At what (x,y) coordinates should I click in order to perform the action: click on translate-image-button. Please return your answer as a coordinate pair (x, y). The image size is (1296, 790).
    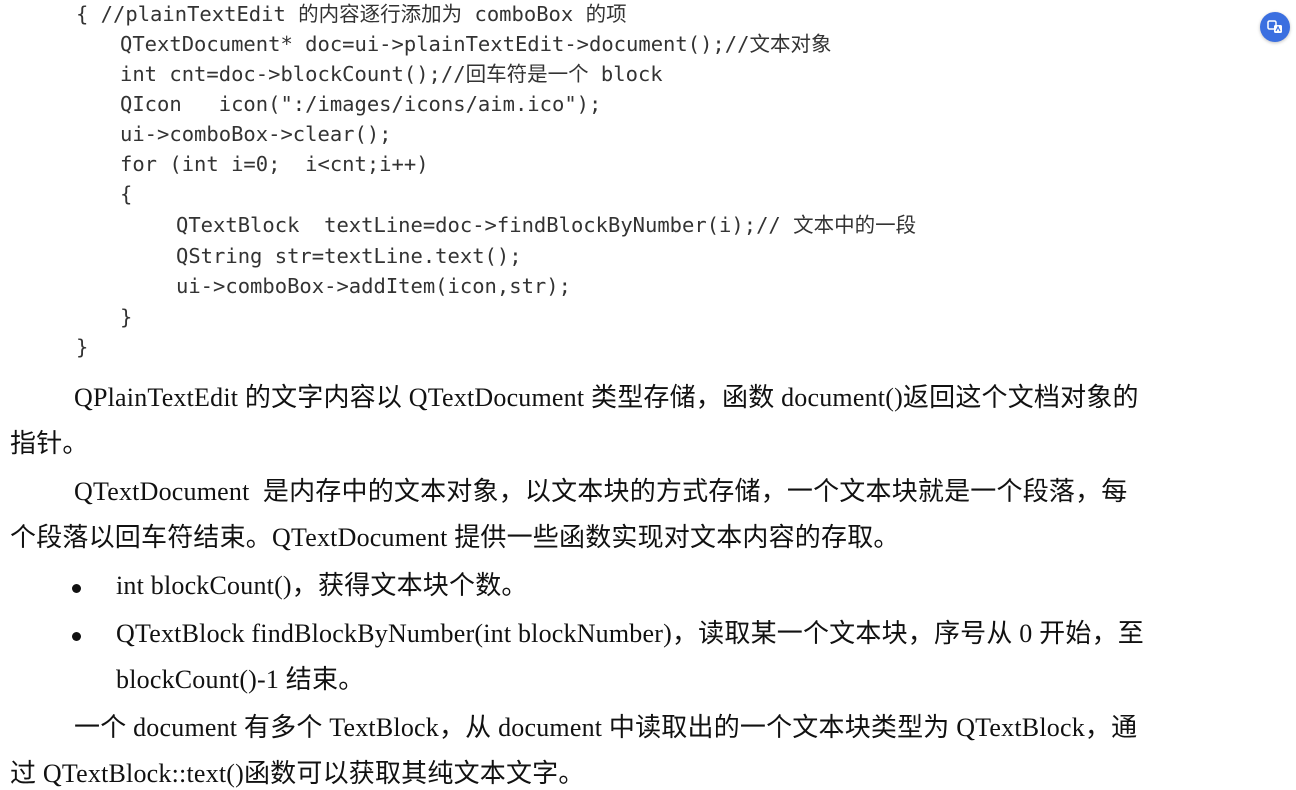
    Looking at the image, I should click on (1275, 27).